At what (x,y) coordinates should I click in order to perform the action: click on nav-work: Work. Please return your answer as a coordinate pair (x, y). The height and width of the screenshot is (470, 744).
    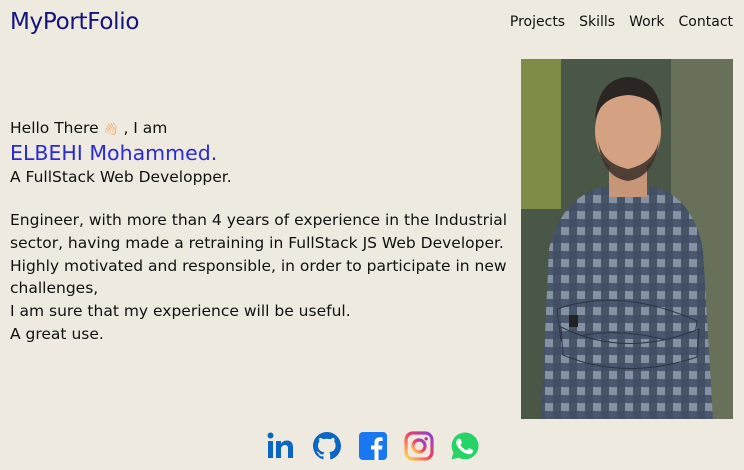
    Looking at the image, I should click on (646, 22).